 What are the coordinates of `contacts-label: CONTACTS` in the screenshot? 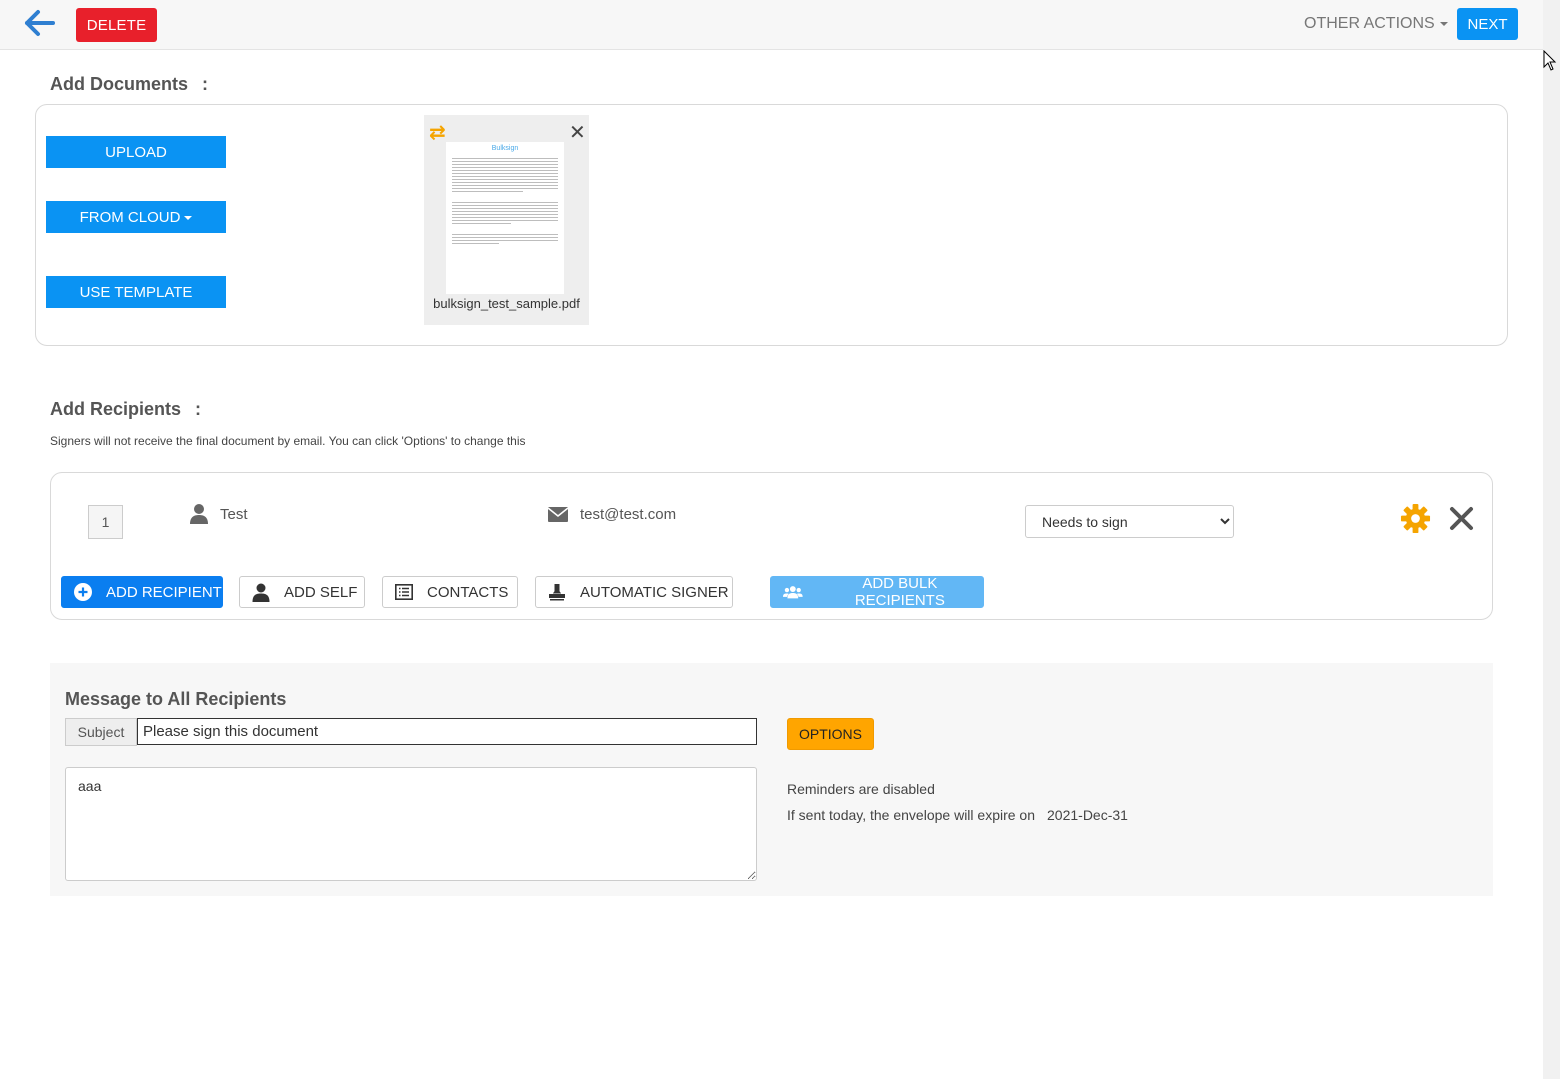 It's located at (468, 592).